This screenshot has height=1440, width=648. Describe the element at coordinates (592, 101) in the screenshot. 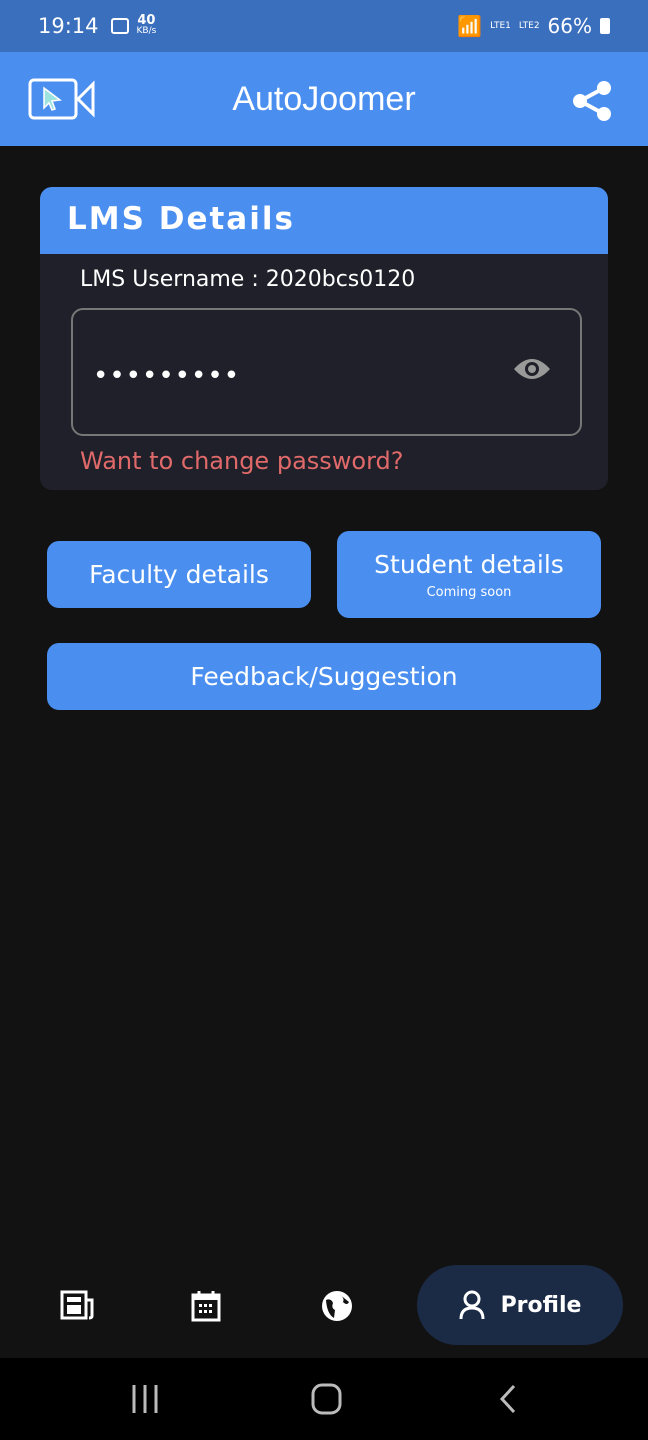

I see `share-icon` at that location.